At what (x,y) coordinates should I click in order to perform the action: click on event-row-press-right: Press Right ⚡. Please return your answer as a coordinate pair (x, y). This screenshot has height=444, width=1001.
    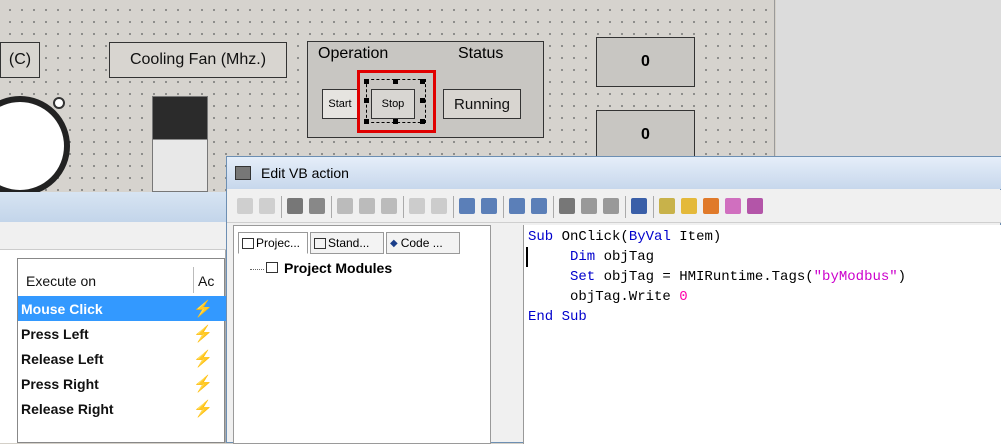
    Looking at the image, I should click on (122, 383).